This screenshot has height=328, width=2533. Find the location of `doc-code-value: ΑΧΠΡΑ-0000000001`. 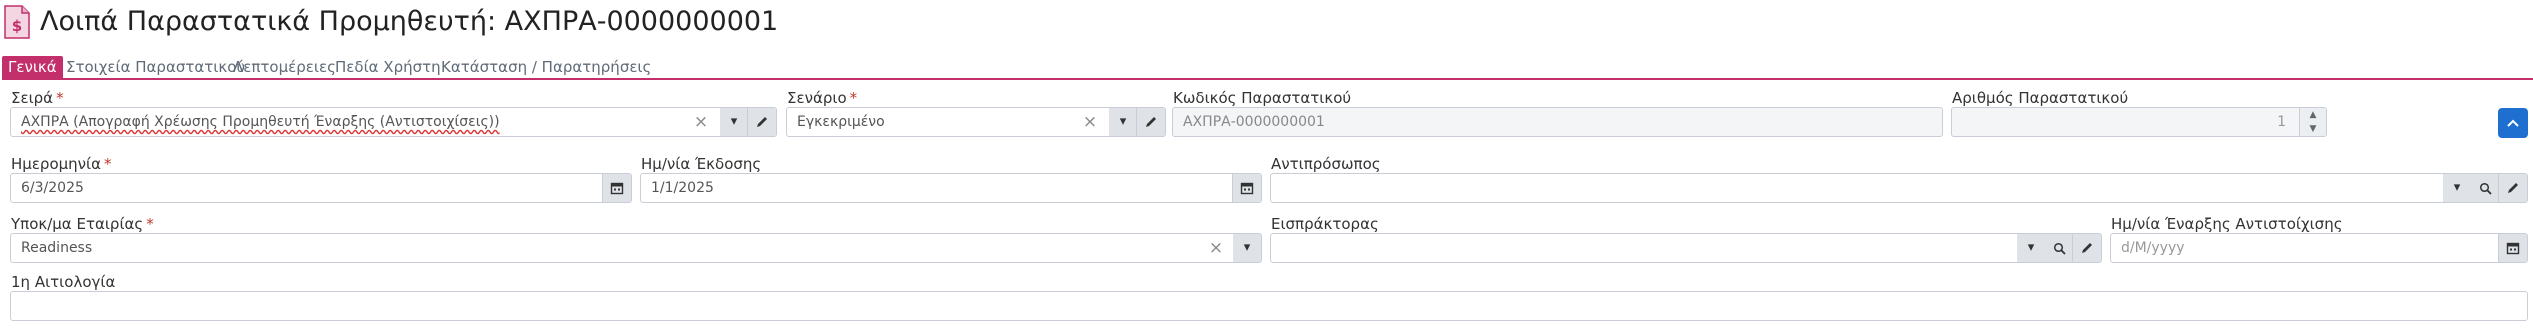

doc-code-value: ΑΧΠΡΑ-0000000001 is located at coordinates (1254, 122).